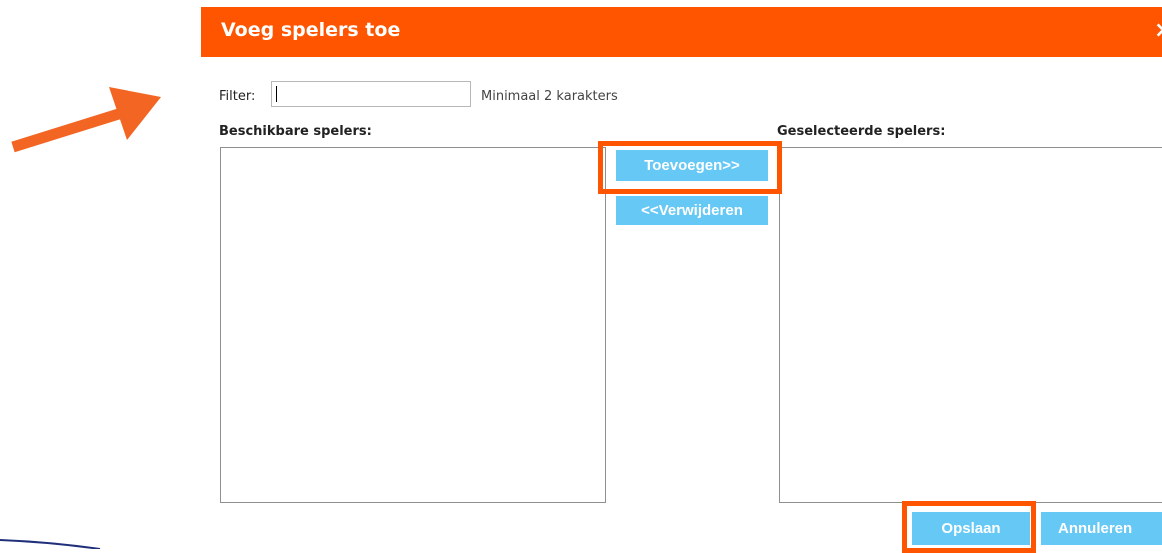  Describe the element at coordinates (681, 32) in the screenshot. I see `dialog-header: Voeg spelers toe ×` at that location.